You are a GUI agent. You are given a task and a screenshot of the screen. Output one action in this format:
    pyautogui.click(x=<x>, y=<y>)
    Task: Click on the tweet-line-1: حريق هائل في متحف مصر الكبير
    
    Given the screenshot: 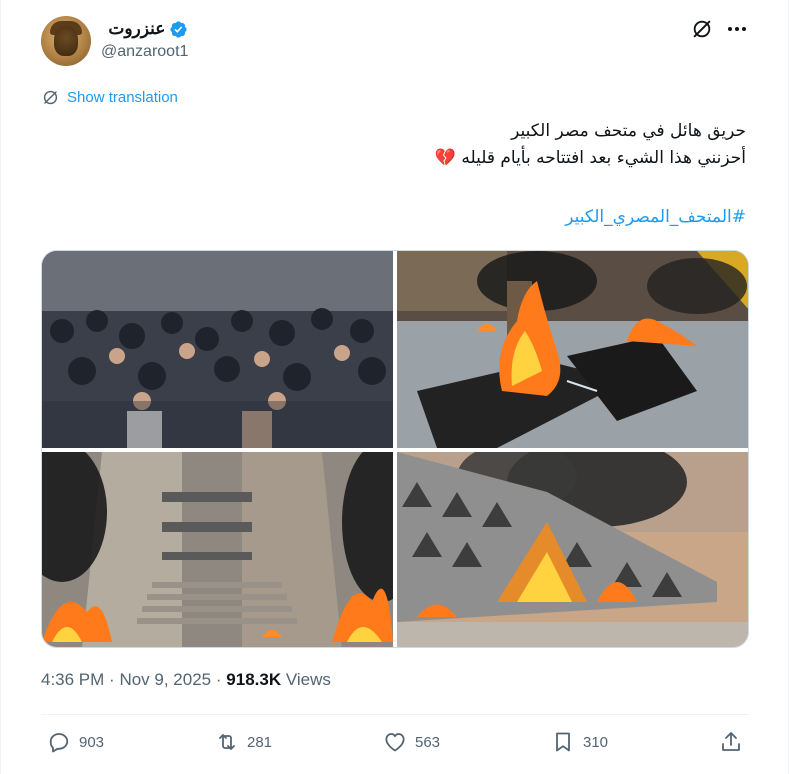 What is the action you would take?
    pyautogui.click(x=628, y=131)
    